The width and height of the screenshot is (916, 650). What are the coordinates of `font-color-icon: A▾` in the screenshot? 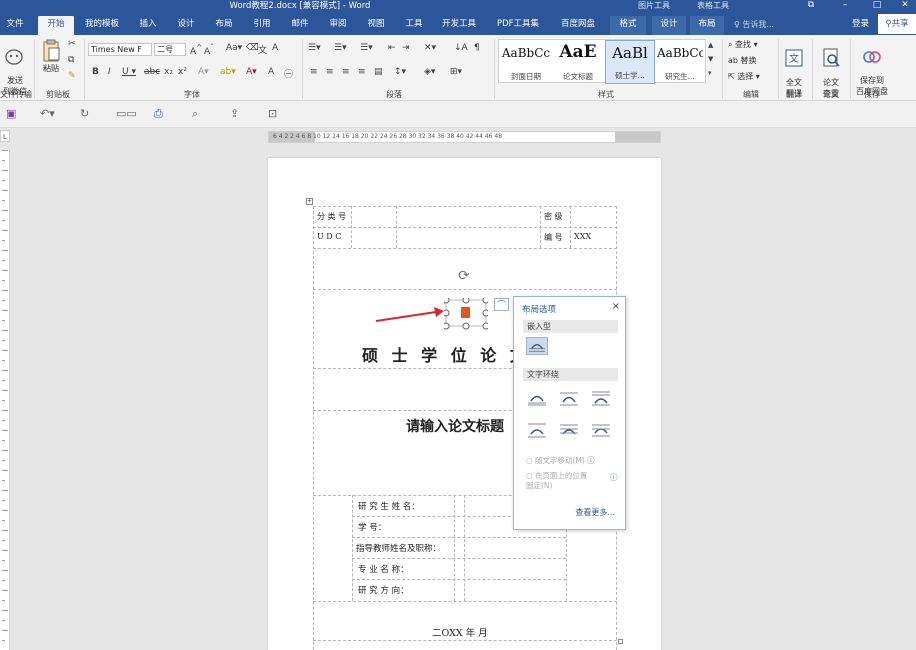 It's located at (251, 72).